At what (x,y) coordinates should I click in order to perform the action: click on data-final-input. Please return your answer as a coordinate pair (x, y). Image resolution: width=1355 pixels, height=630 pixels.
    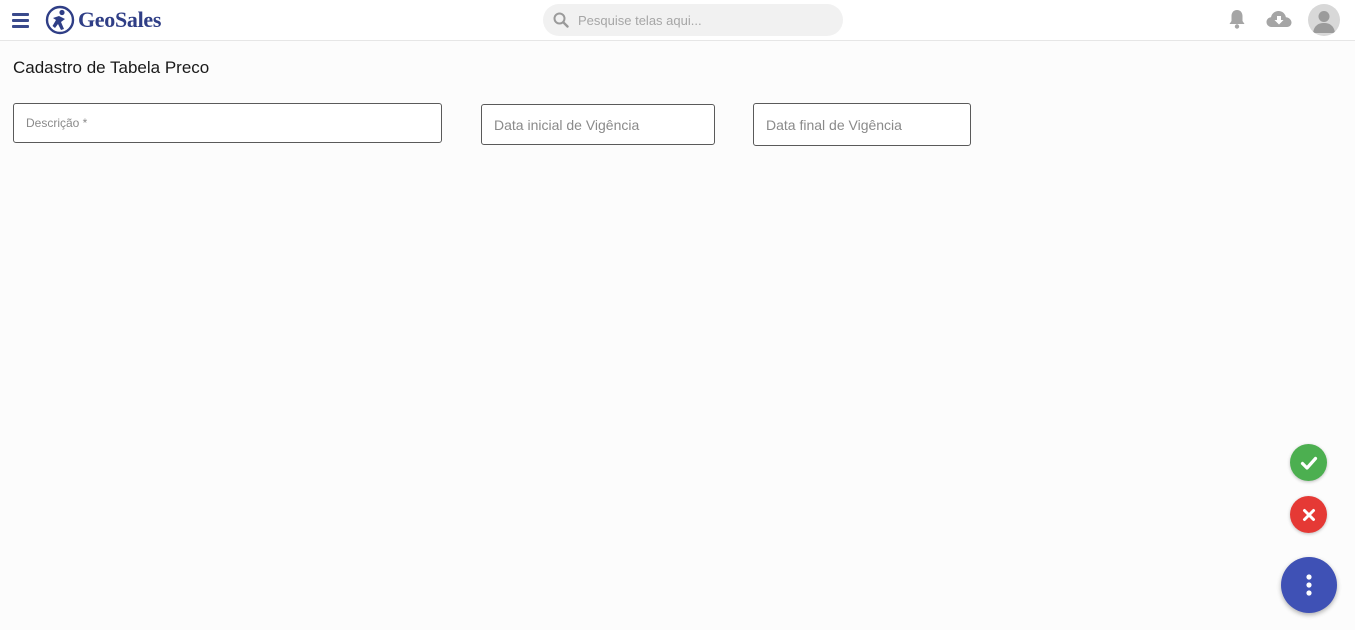
    Looking at the image, I should click on (862, 124).